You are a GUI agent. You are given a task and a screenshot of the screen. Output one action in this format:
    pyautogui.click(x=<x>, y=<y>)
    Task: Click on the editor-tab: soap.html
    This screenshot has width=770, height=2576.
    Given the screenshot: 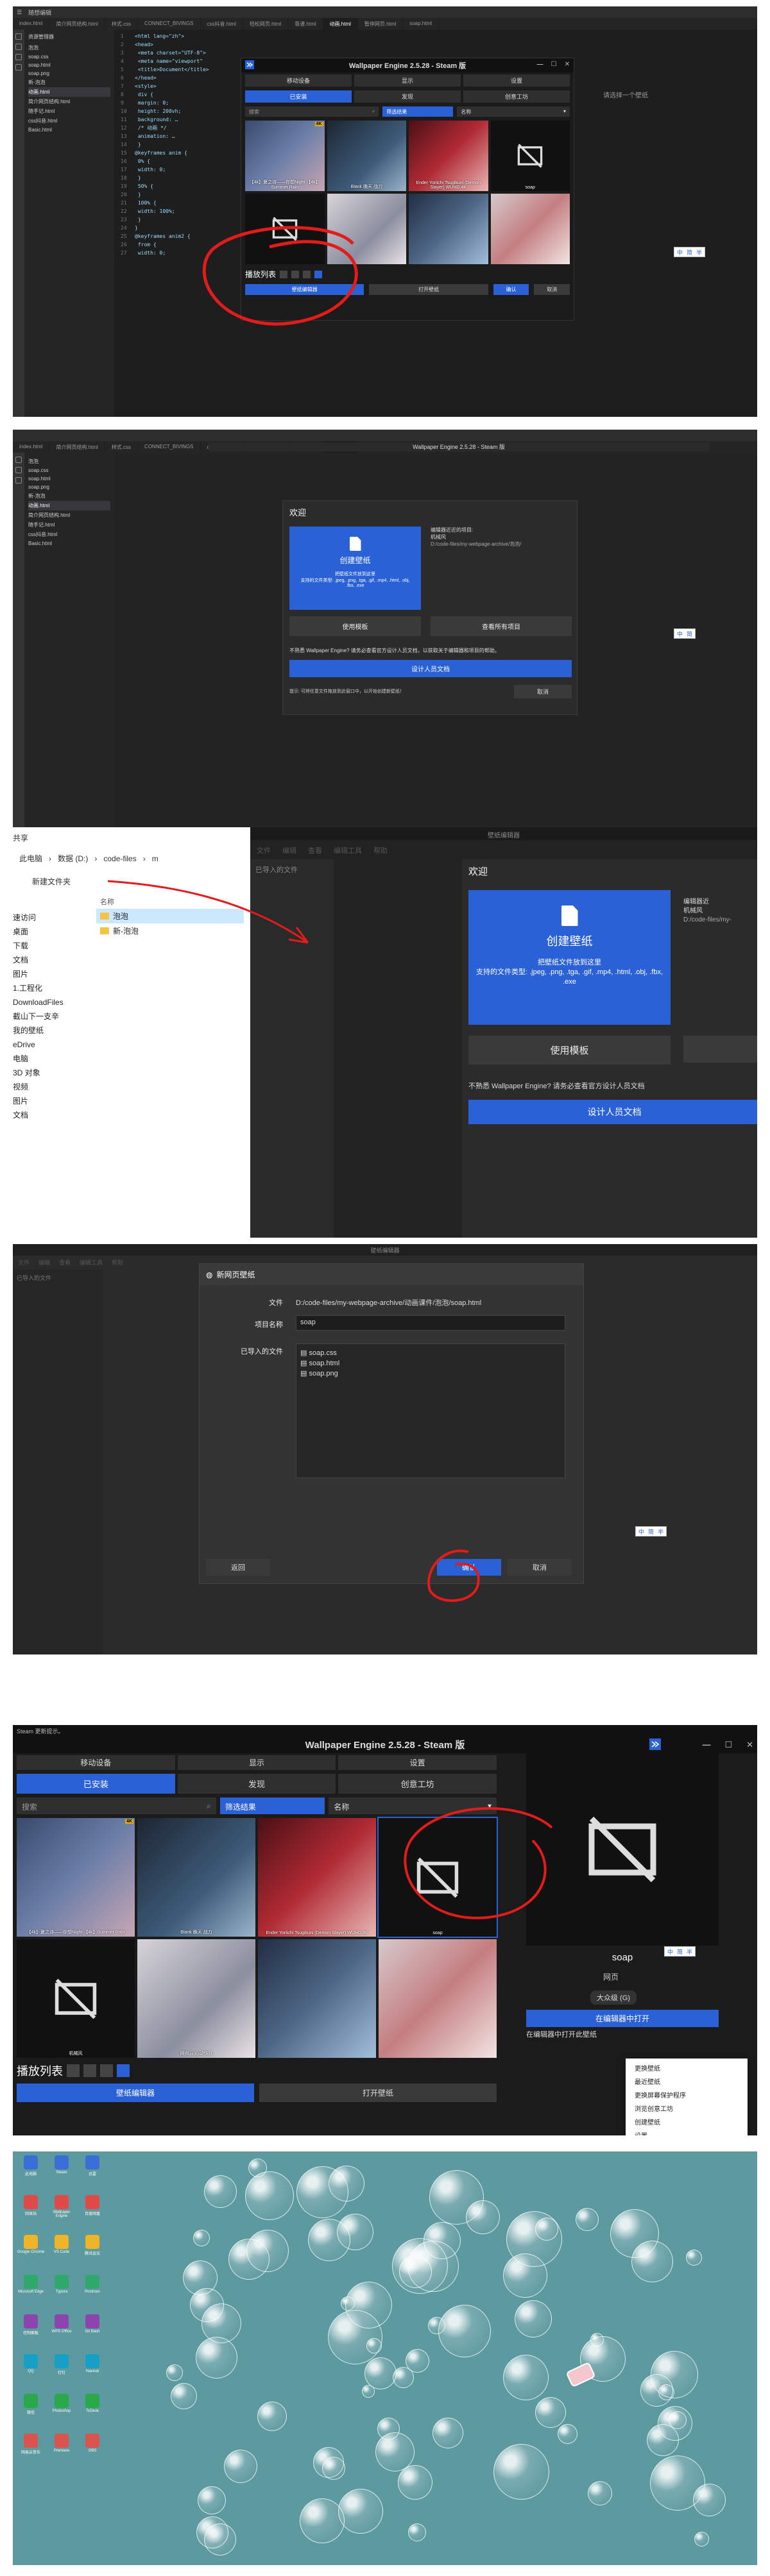 What is the action you would take?
    pyautogui.click(x=421, y=23)
    